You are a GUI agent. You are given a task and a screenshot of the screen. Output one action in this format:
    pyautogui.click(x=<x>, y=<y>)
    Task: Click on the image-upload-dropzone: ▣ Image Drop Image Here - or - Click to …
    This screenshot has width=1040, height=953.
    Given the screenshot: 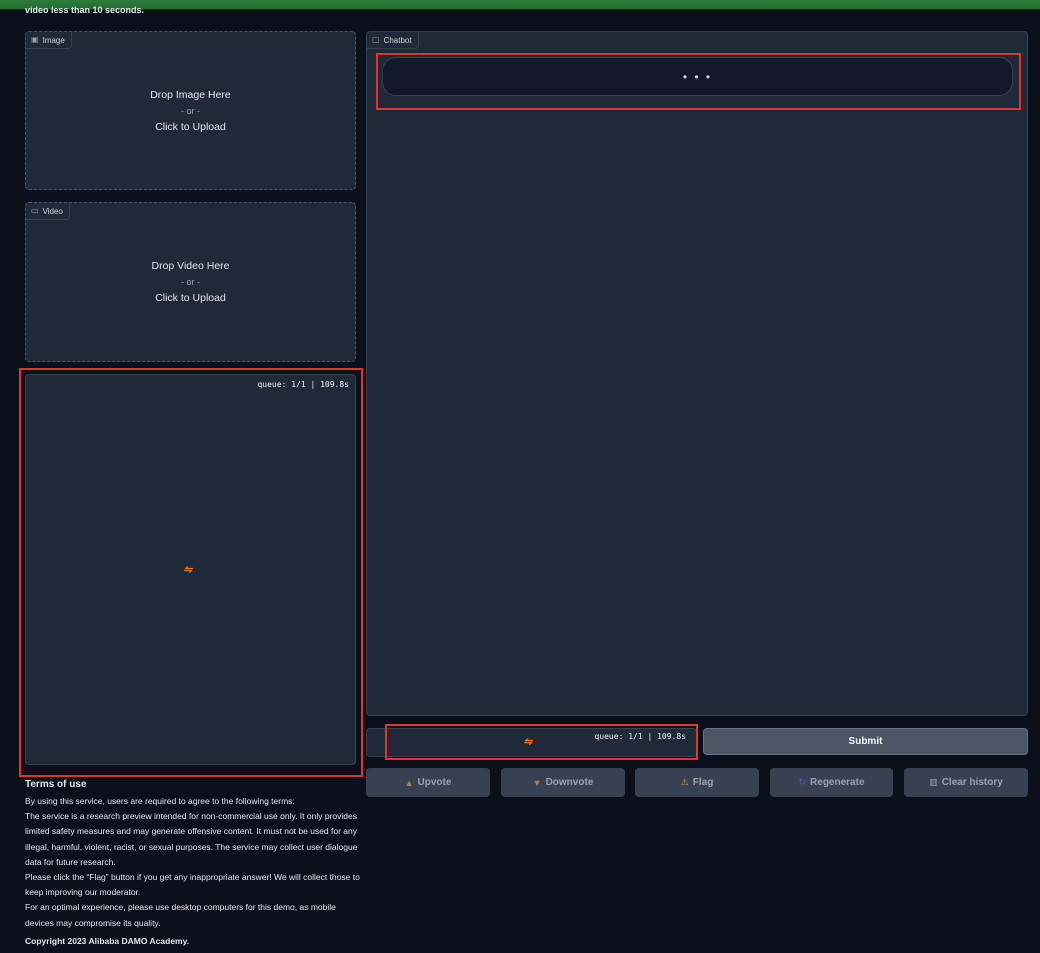 What is the action you would take?
    pyautogui.click(x=190, y=110)
    